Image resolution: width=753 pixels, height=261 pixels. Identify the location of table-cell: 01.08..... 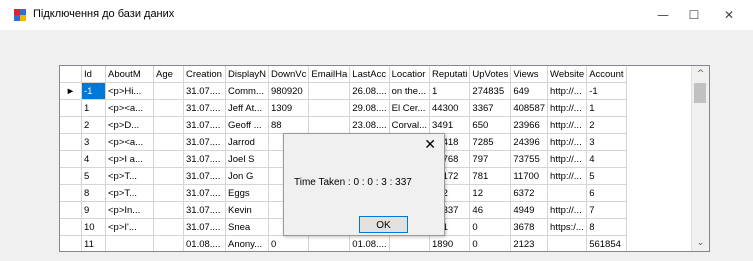
(369, 243).